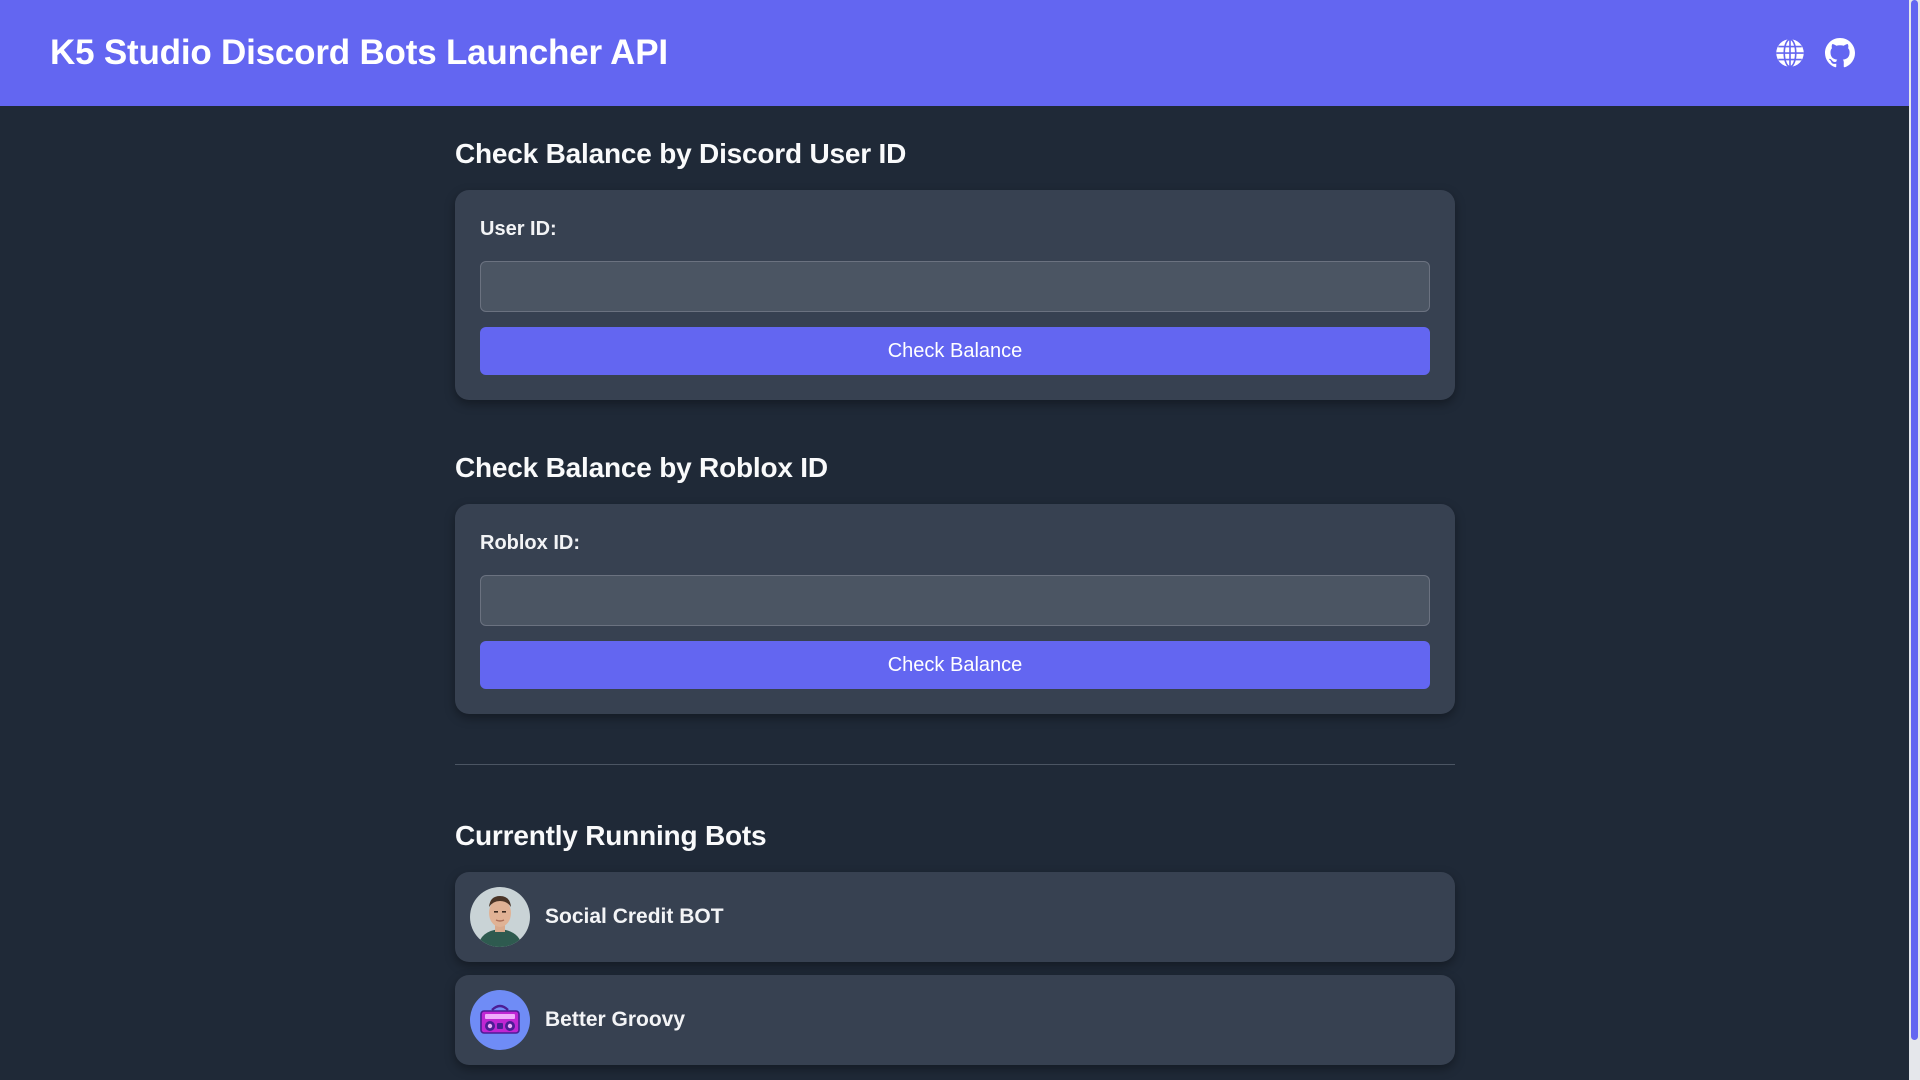  Describe the element at coordinates (611, 835) in the screenshot. I see `running-bots-title: Currently Running Bots` at that location.